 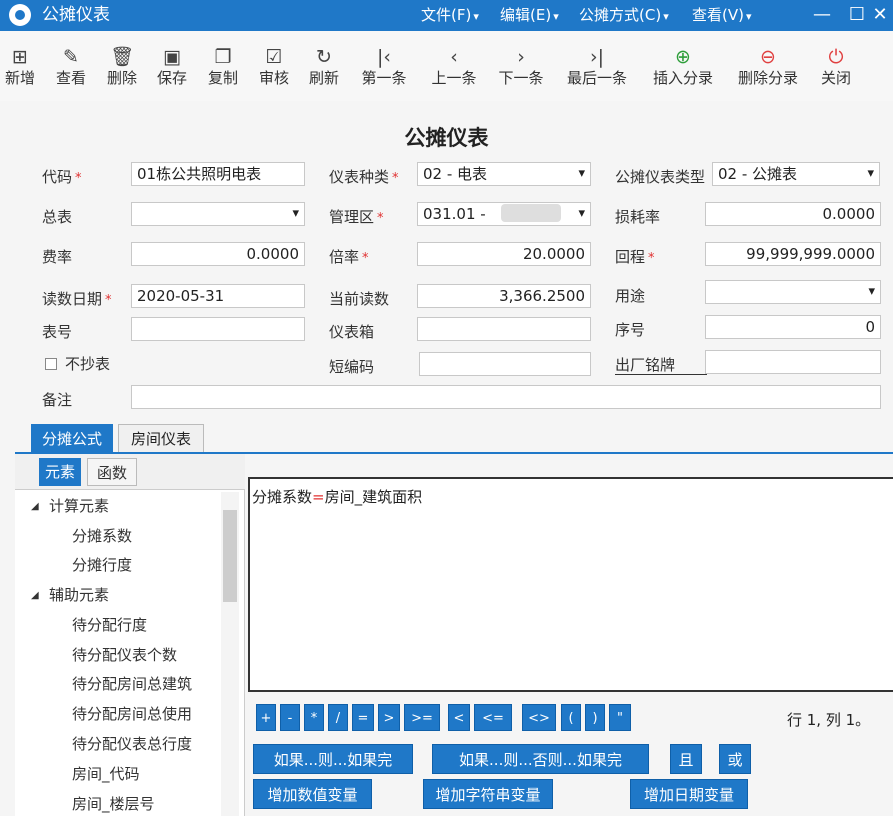 What do you see at coordinates (314, 717) in the screenshot?
I see `operator-button: *` at bounding box center [314, 717].